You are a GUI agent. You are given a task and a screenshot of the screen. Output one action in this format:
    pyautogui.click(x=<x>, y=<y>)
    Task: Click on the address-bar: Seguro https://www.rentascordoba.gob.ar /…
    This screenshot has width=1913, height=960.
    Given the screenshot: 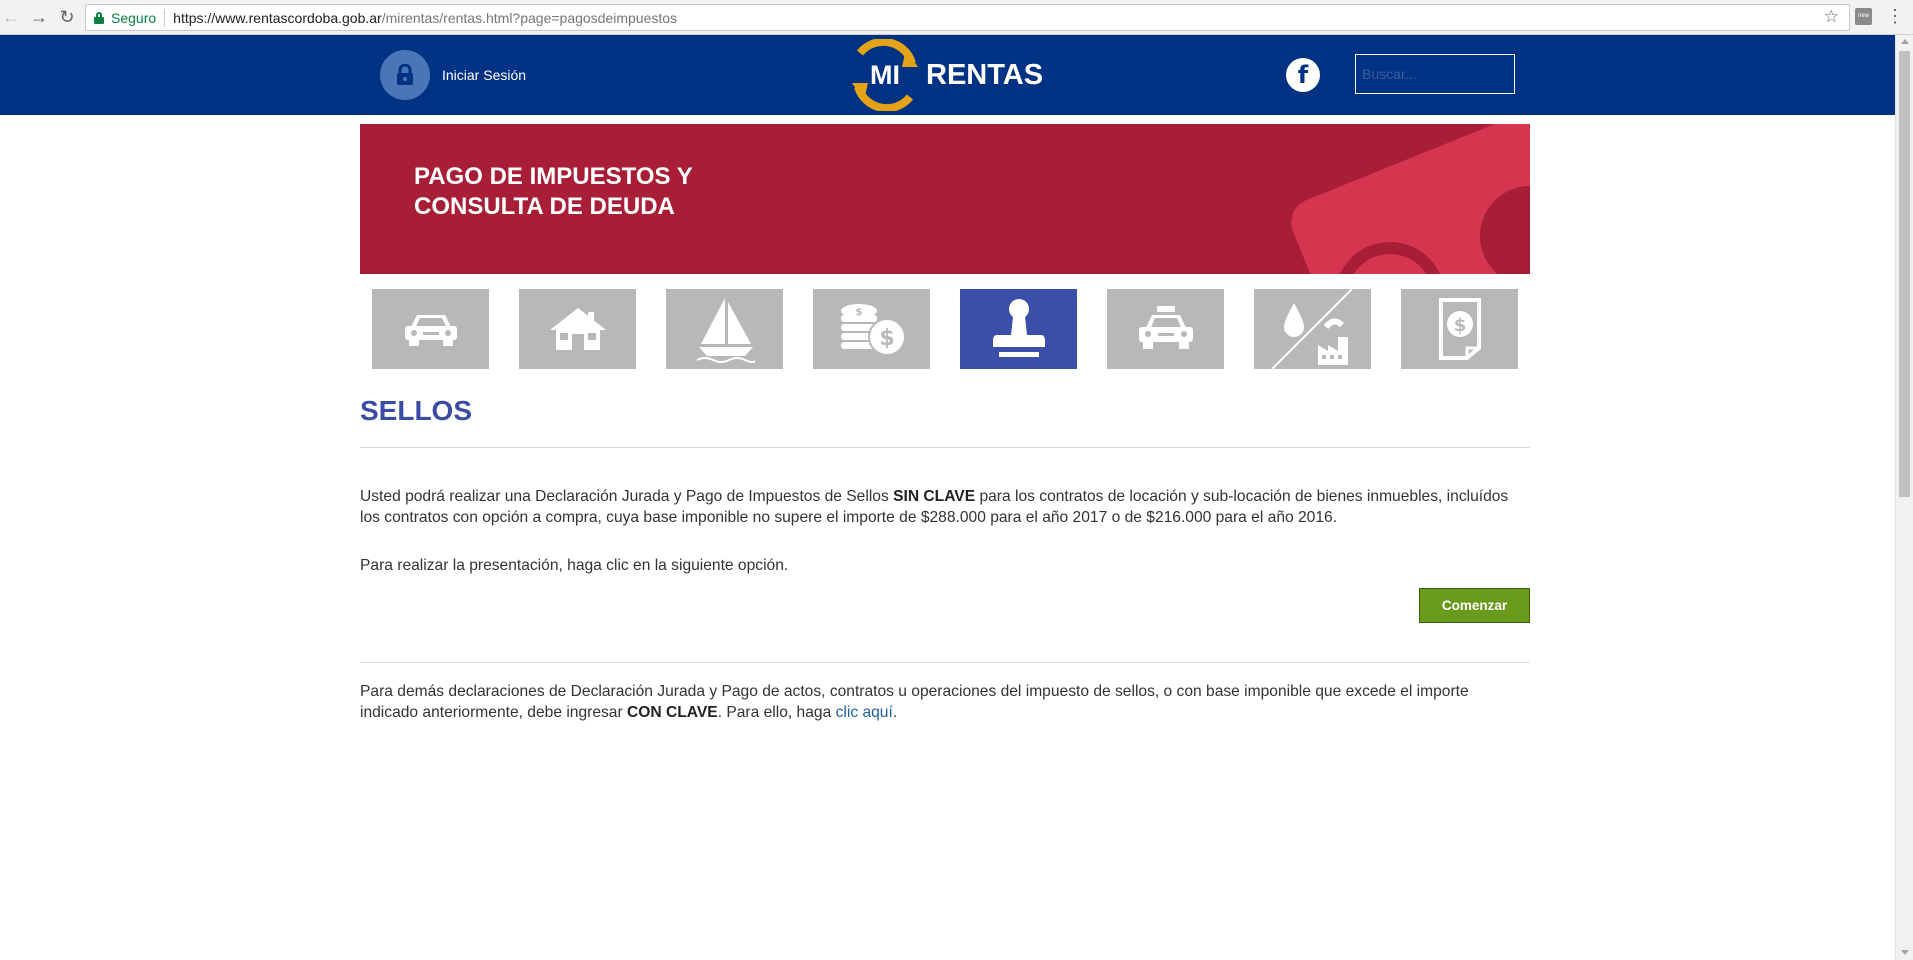 What is the action you would take?
    pyautogui.click(x=967, y=17)
    